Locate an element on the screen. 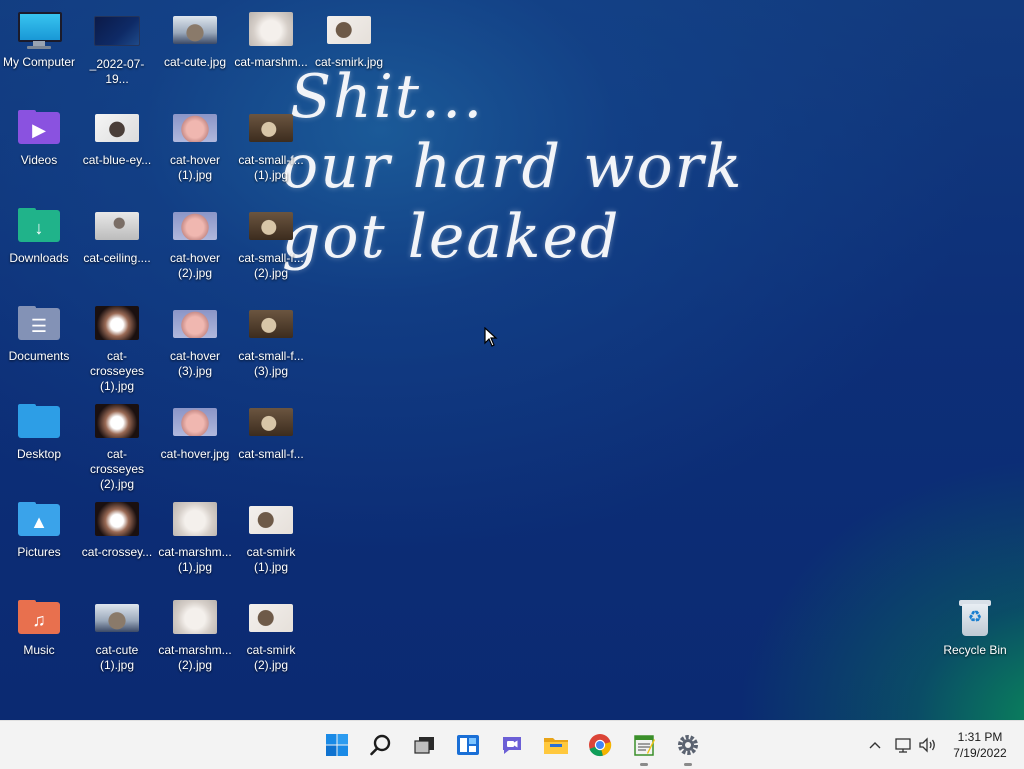 Image resolution: width=1024 pixels, height=769 pixels. network-icon is located at coordinates (903, 745).